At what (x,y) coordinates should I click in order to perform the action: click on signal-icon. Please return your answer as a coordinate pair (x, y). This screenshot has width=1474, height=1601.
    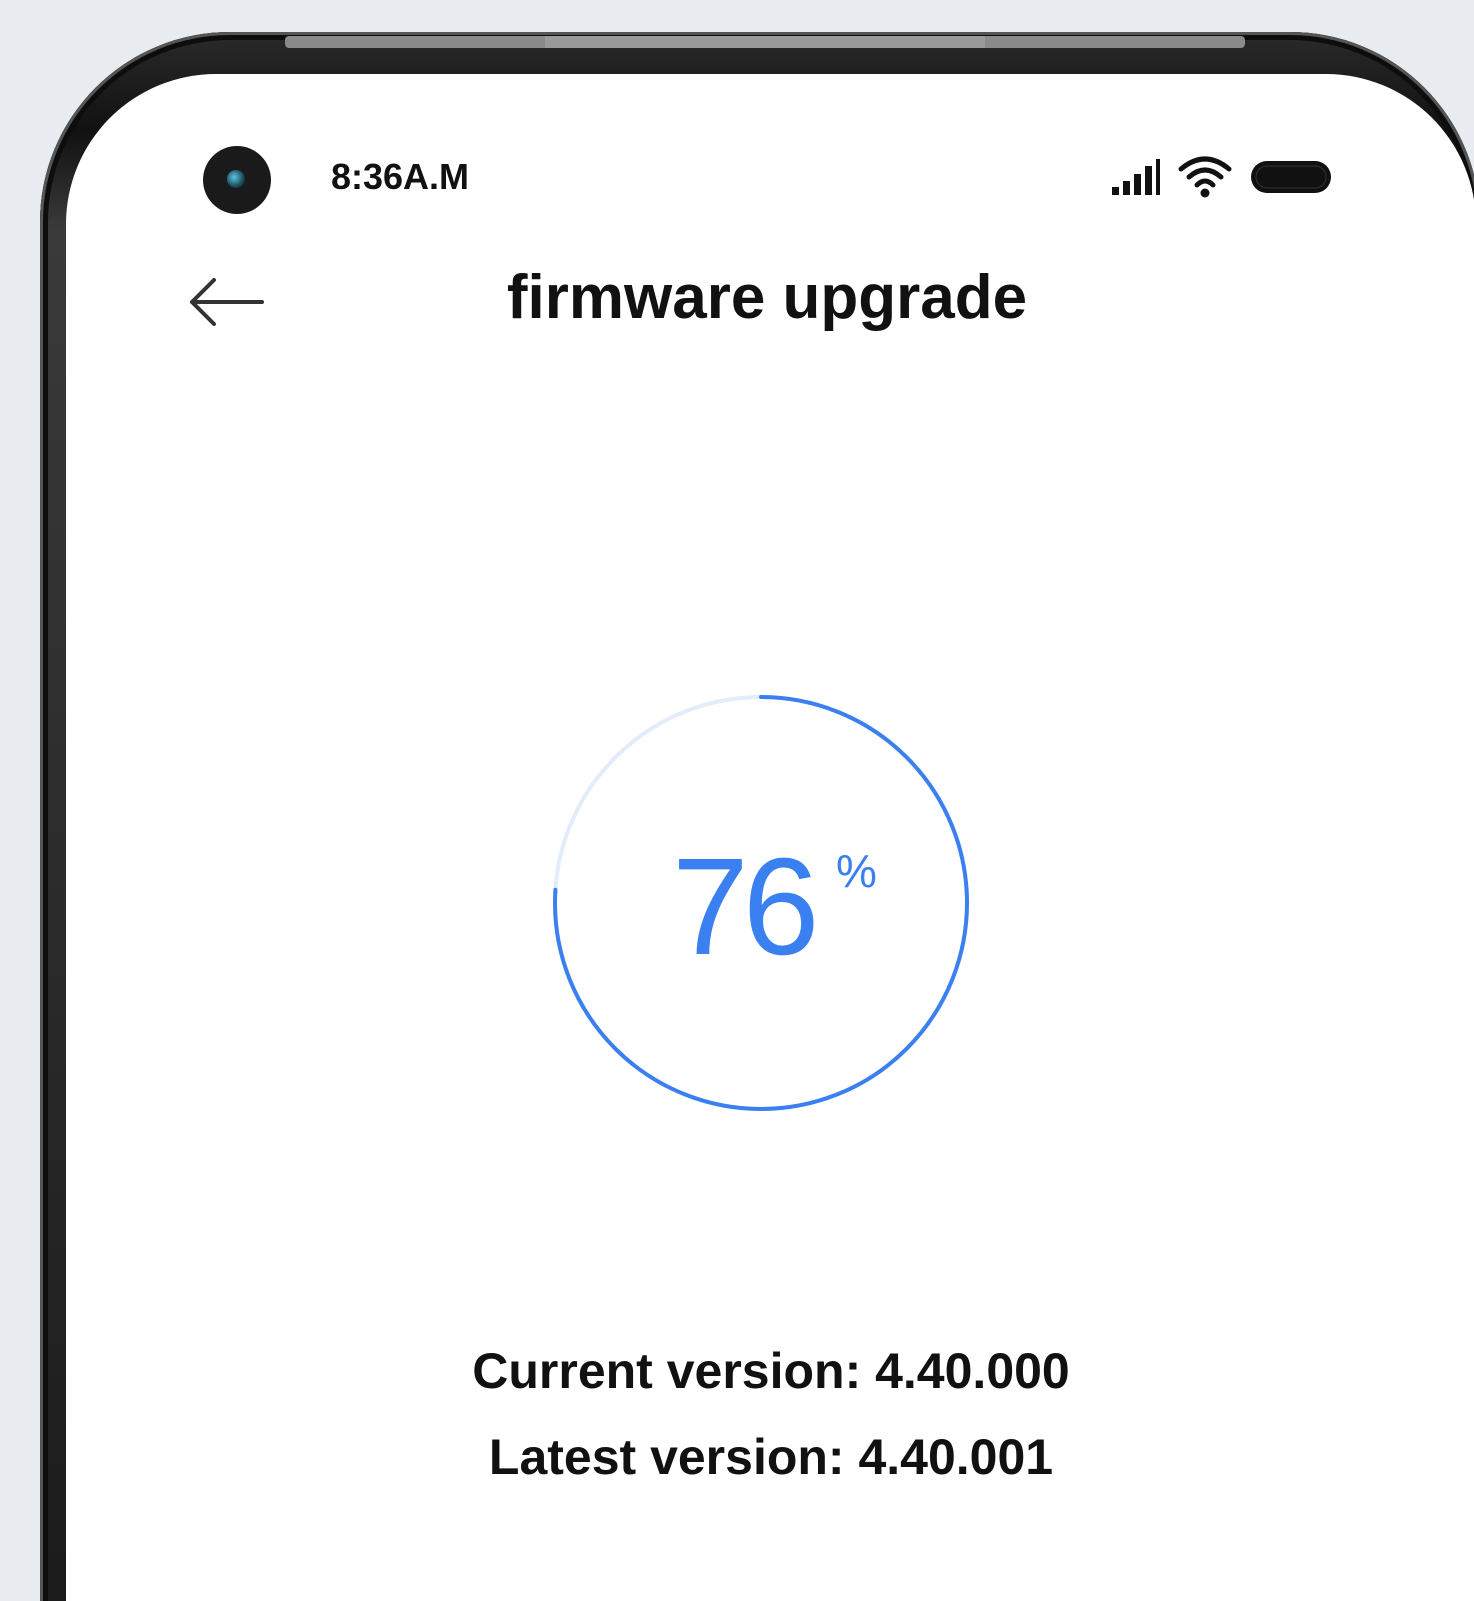
    Looking at the image, I should click on (1136, 179).